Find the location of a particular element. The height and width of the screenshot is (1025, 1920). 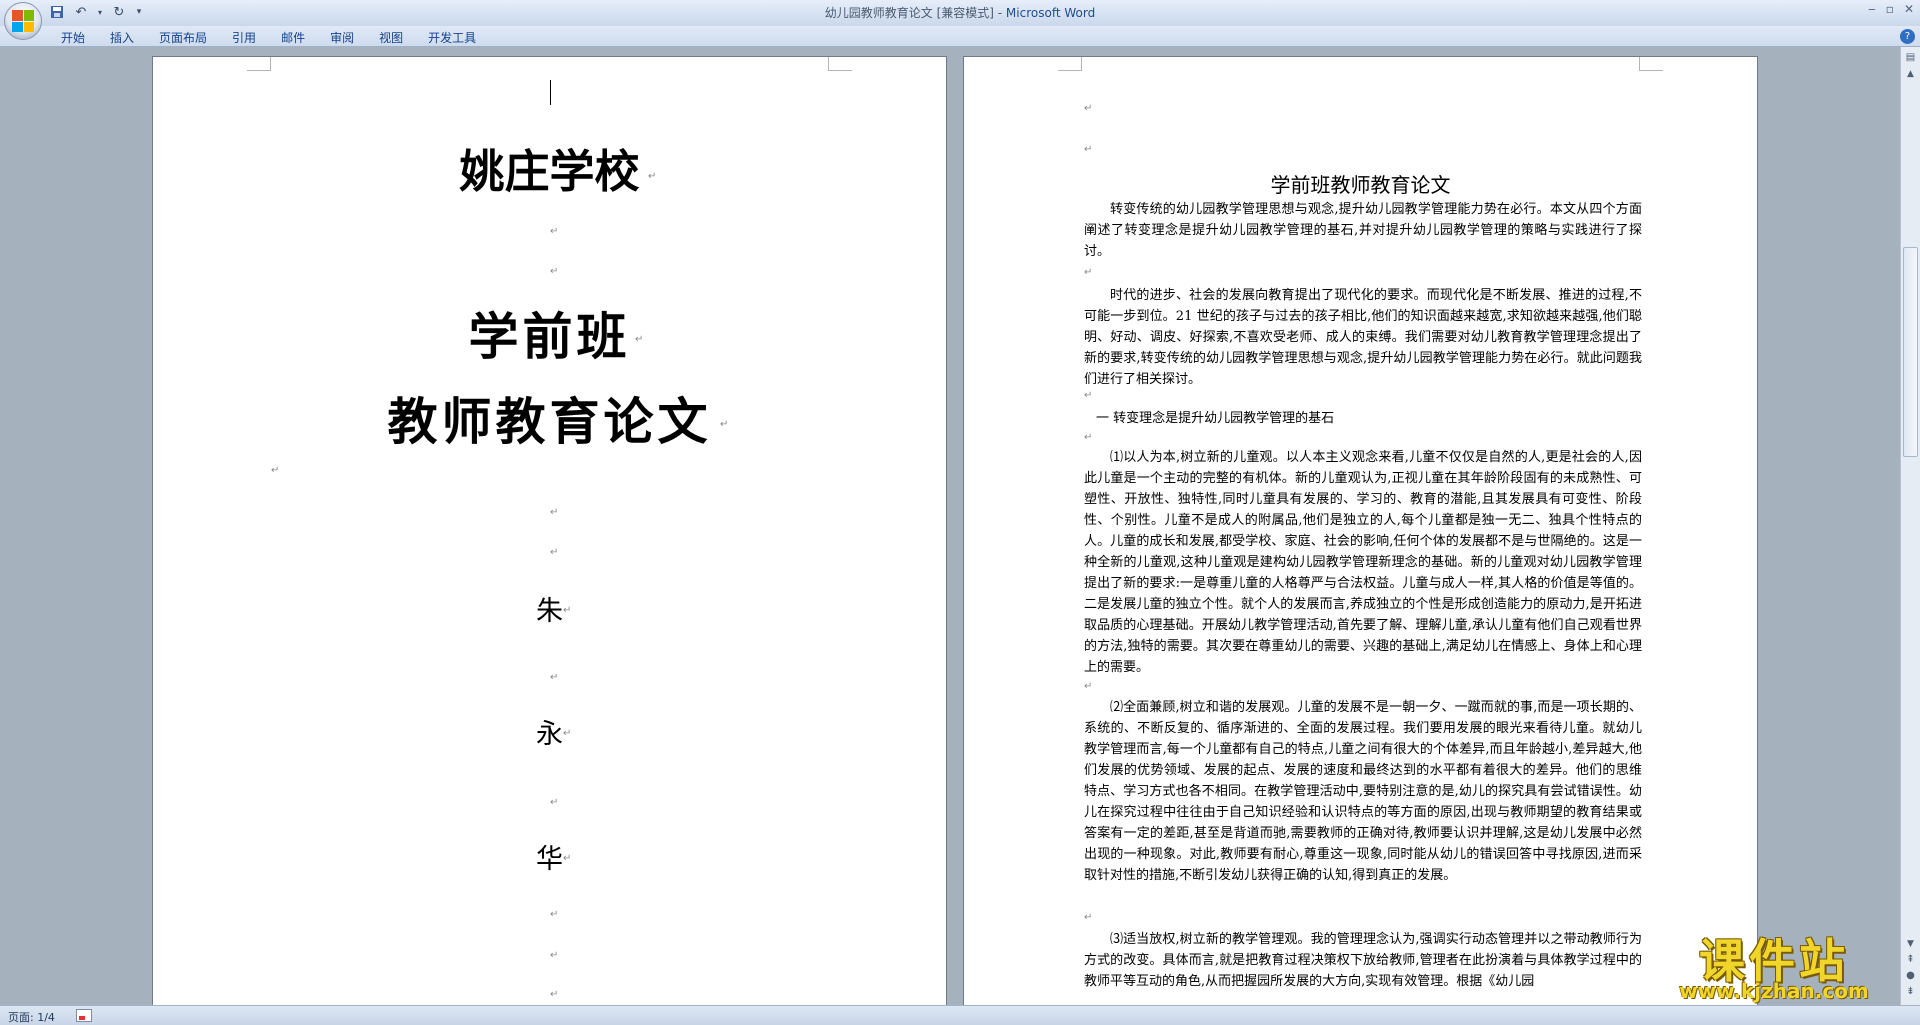

select-browse-object-icon: ● is located at coordinates (1910, 976).